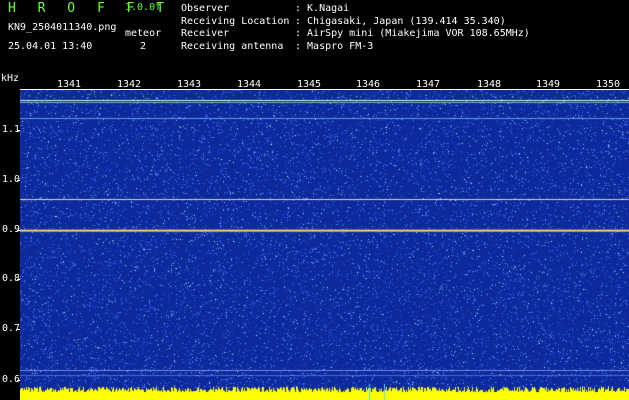 The height and width of the screenshot is (400, 629). Describe the element at coordinates (322, 8) in the screenshot. I see `meta-value: : K.Nagai` at that location.